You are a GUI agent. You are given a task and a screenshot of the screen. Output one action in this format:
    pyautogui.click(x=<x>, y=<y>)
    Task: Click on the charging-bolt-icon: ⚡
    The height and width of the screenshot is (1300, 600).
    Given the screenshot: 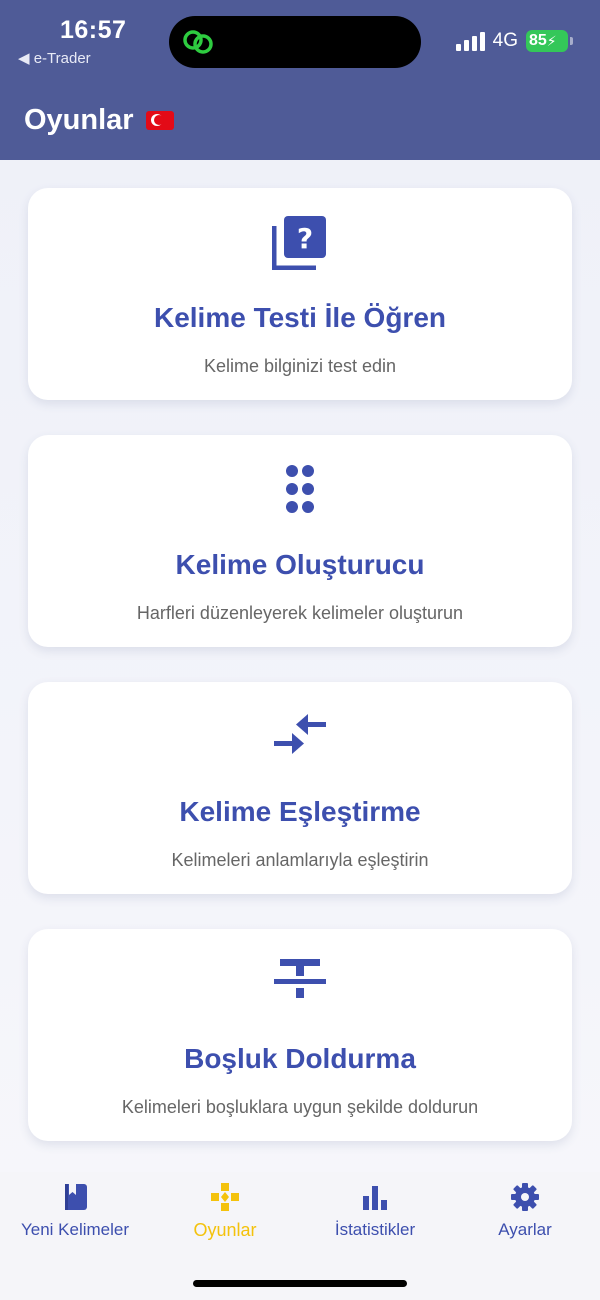 What is the action you would take?
    pyautogui.click(x=551, y=40)
    